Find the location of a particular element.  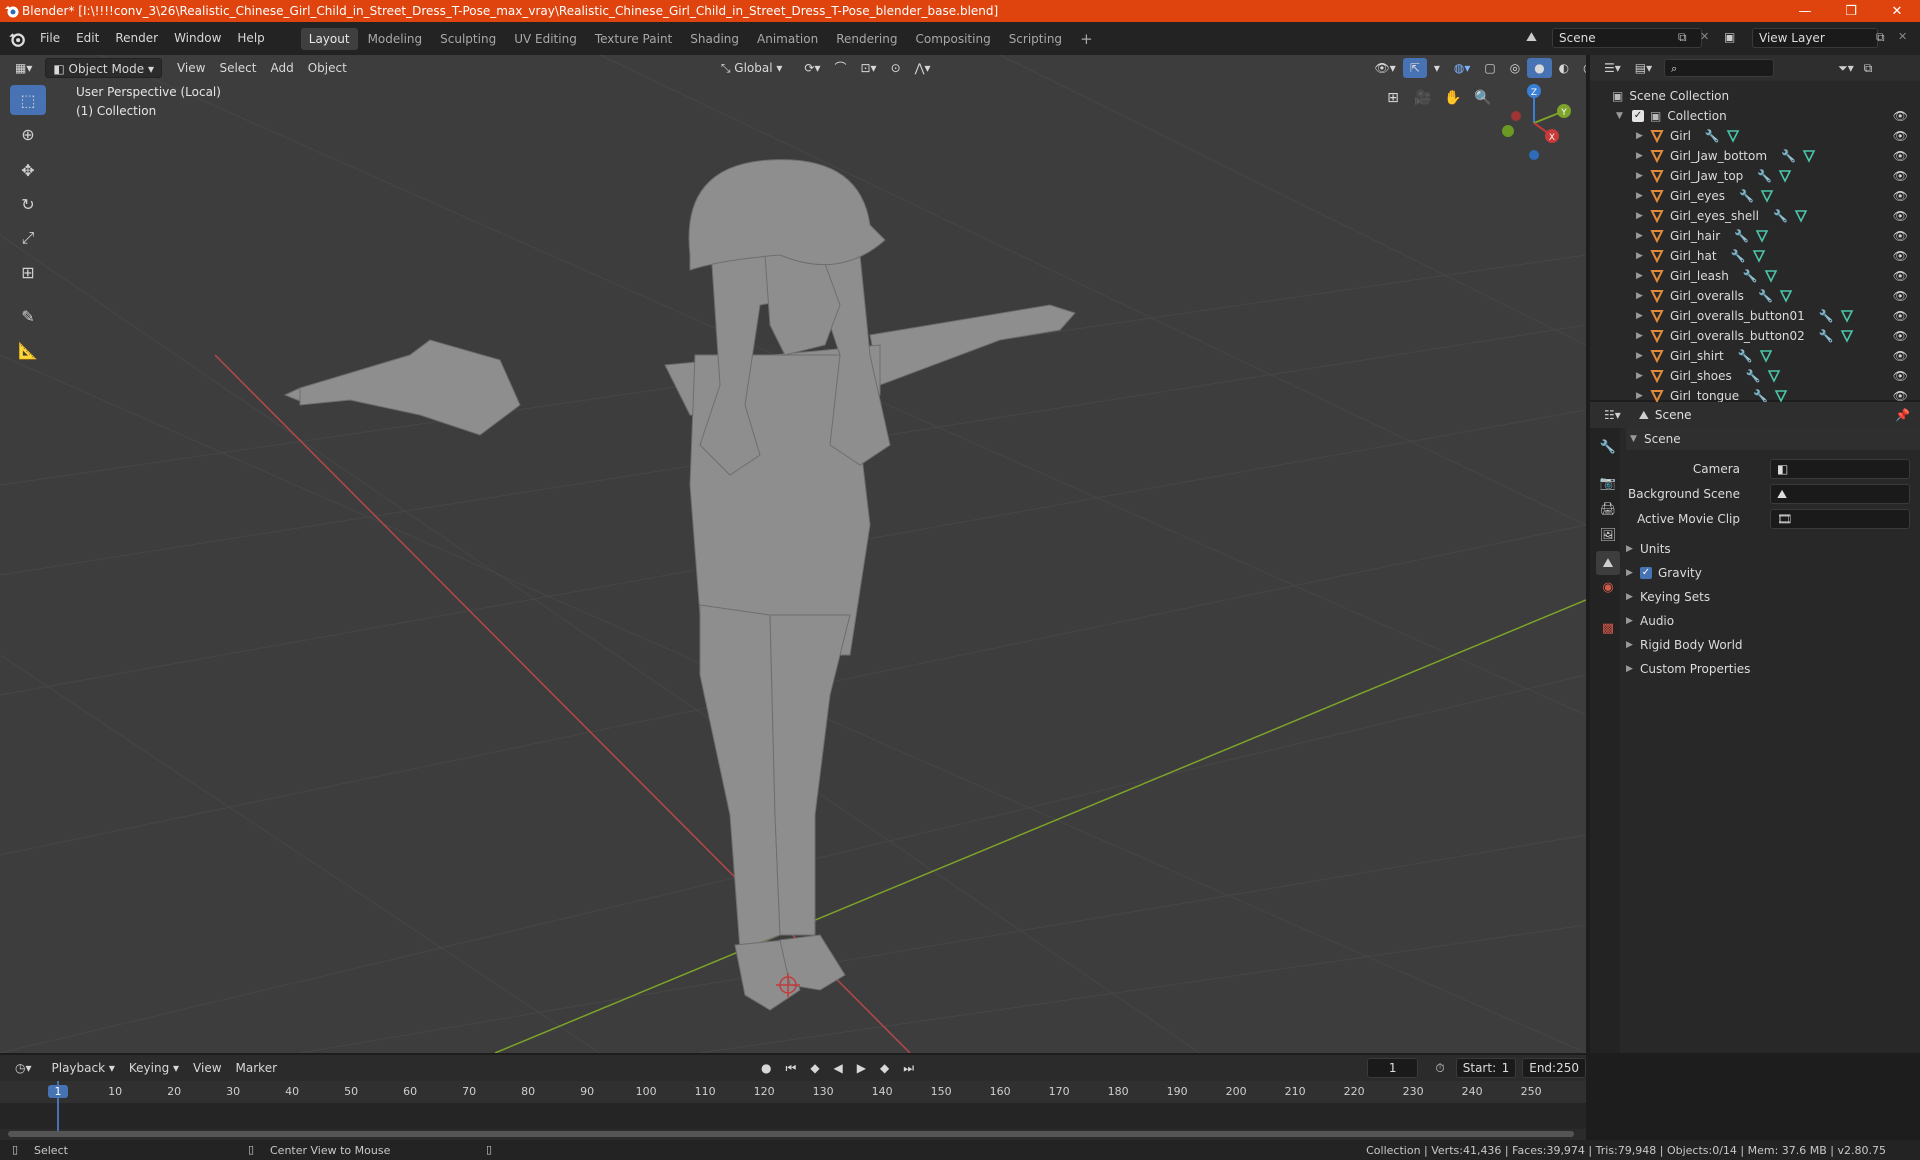

delete-scene-icon: ✕ is located at coordinates (1704, 36).